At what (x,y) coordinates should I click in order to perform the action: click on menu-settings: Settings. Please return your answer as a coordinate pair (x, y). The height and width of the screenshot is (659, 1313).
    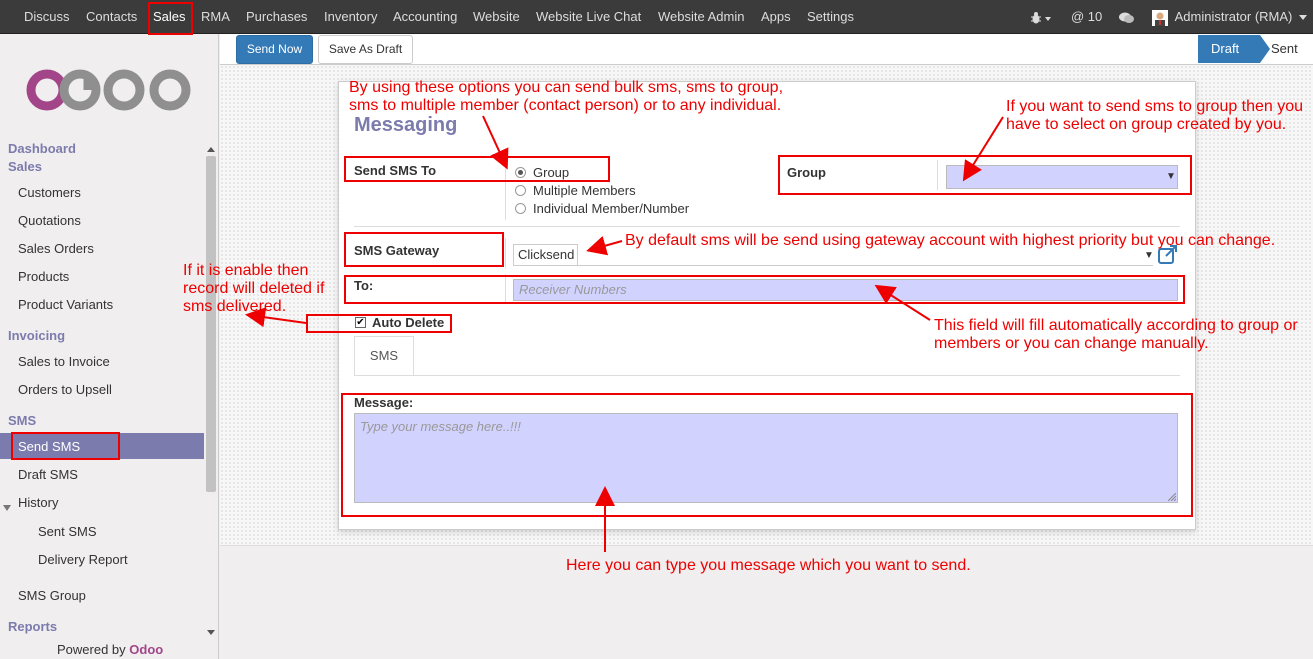
    Looking at the image, I should click on (830, 17).